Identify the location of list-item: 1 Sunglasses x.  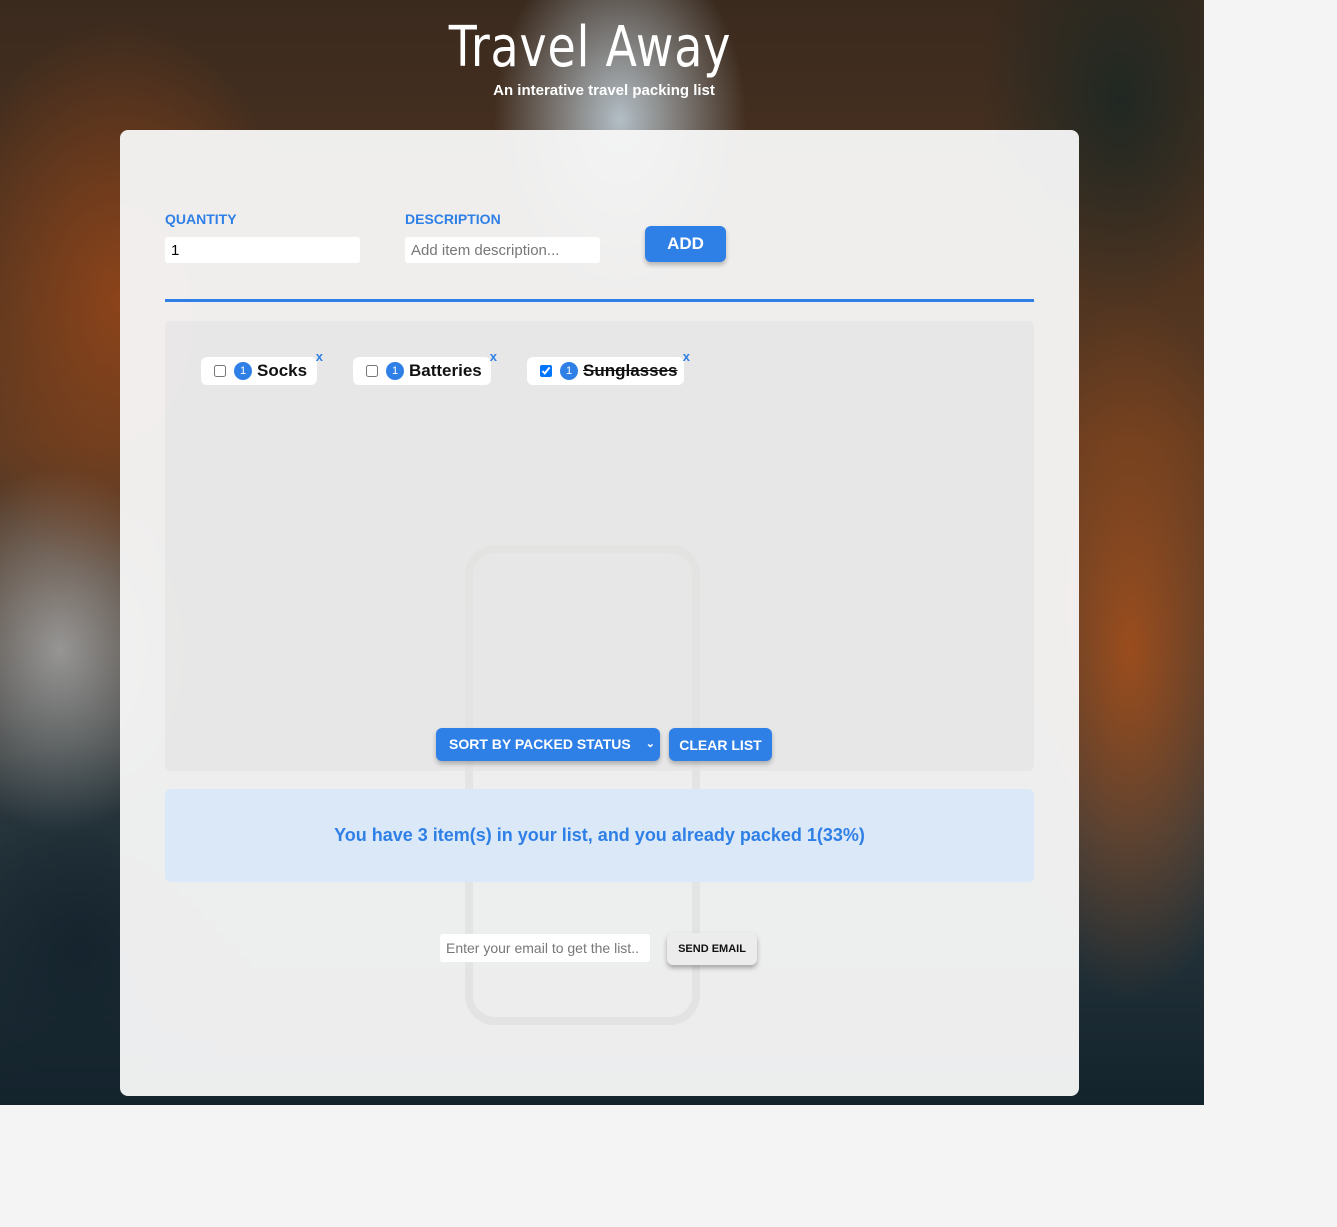
(608, 367).